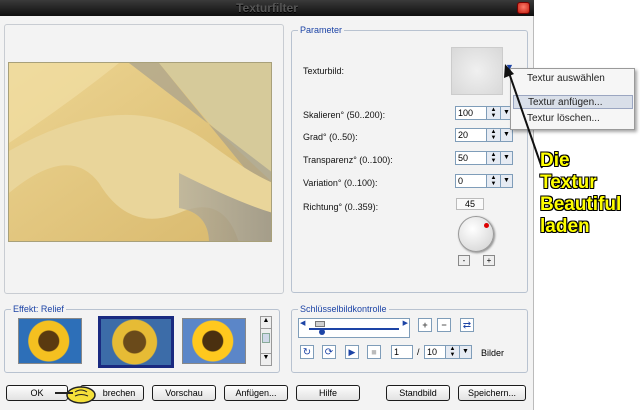  Describe the element at coordinates (494, 113) in the screenshot. I see `scale-spin-icon: ▲ ▼` at that location.